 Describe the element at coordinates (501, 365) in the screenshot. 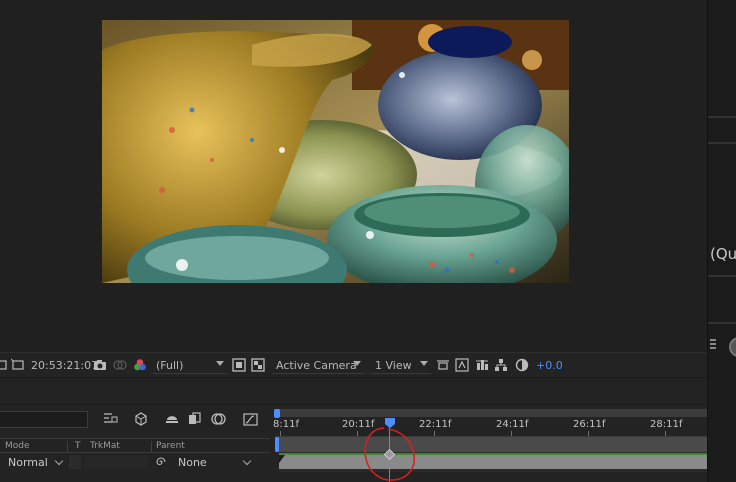

I see `flowchart-icon` at that location.